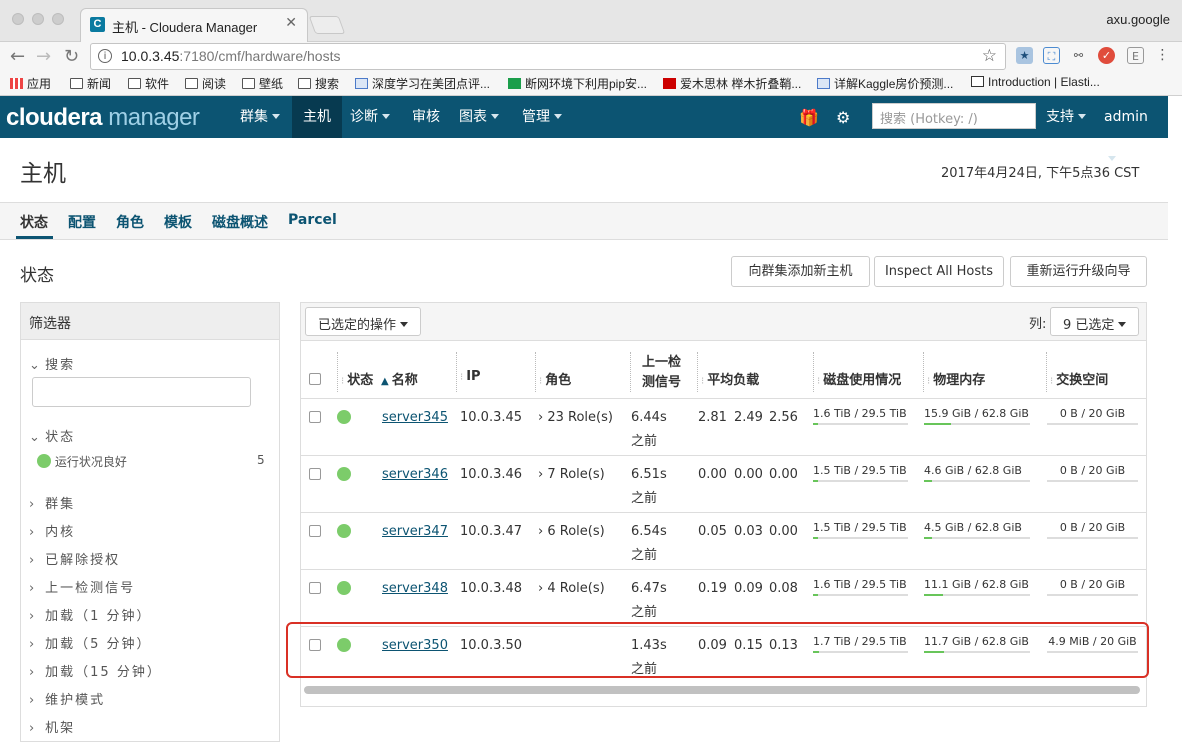 This screenshot has height=742, width=1182. What do you see at coordinates (90, 614) in the screenshot?
I see `filter-group-toggle: › 加载（1 分钟）` at bounding box center [90, 614].